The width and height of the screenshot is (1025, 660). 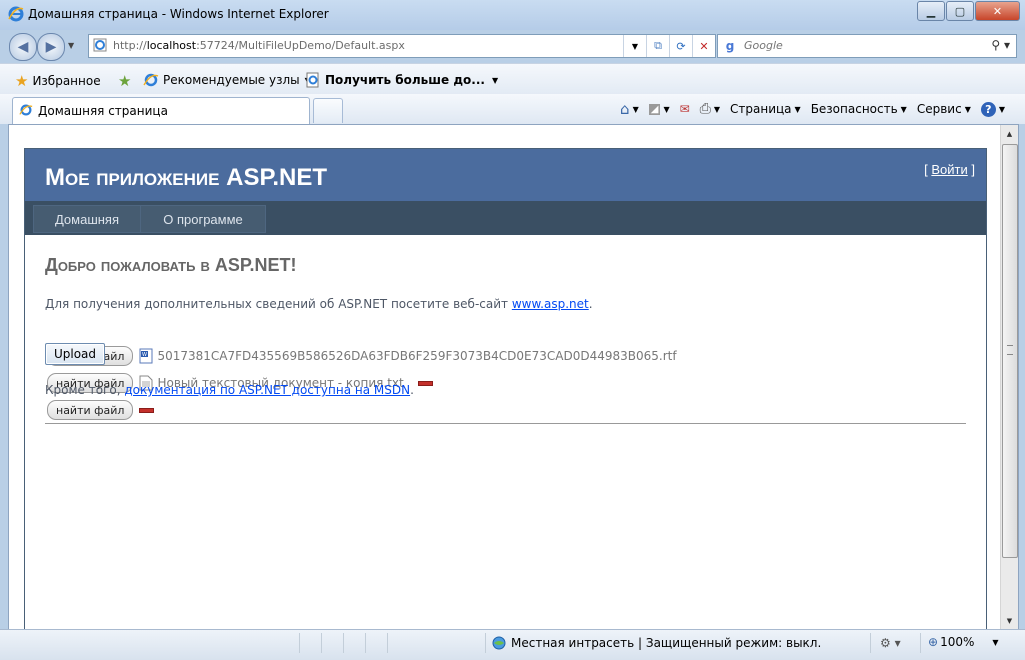 What do you see at coordinates (161, 110) in the screenshot?
I see `tab-home-page: Домашняя страница` at bounding box center [161, 110].